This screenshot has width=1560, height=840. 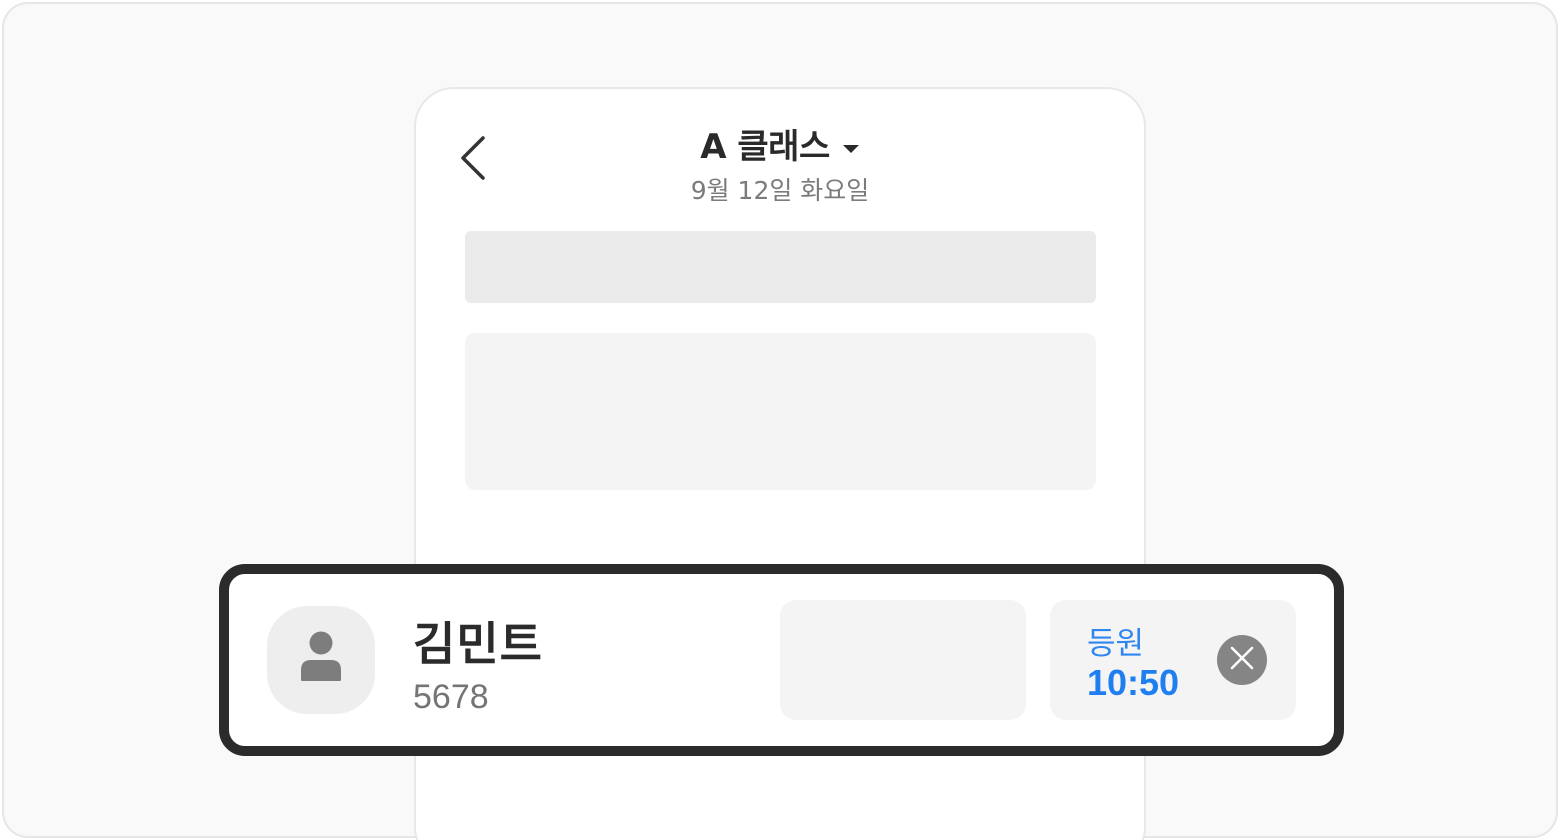 What do you see at coordinates (1173, 660) in the screenshot?
I see `checkin-status: 등원 10:50` at bounding box center [1173, 660].